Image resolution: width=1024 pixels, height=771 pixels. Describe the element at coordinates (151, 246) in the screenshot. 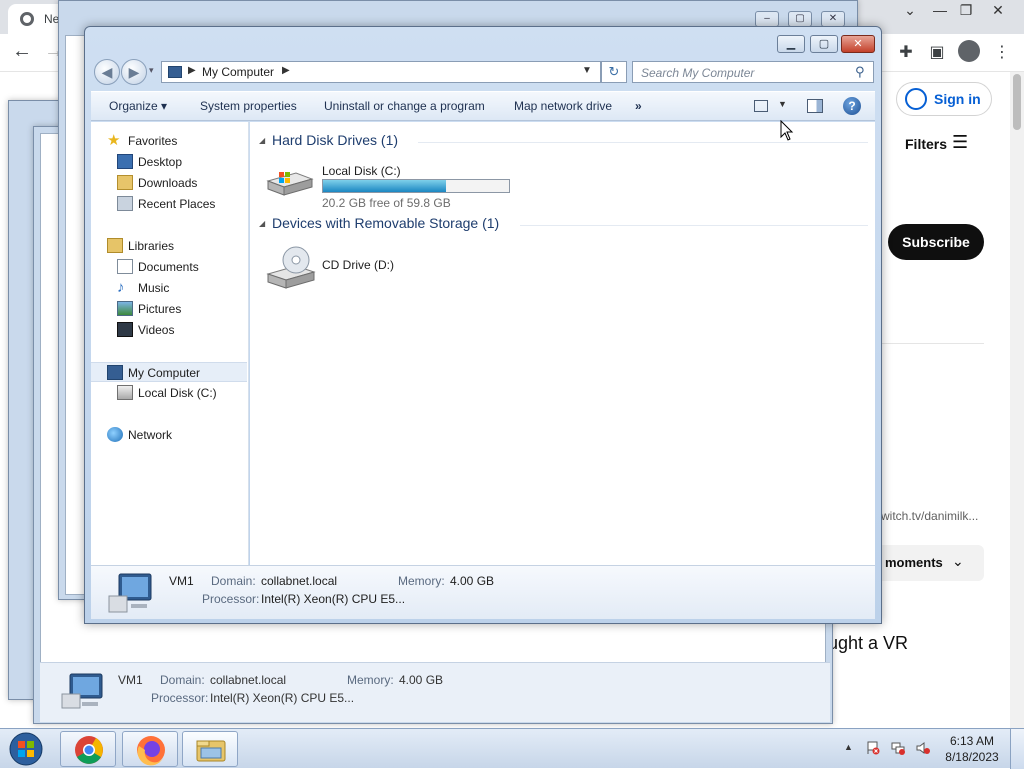

I see `nav-label: Libraries` at that location.